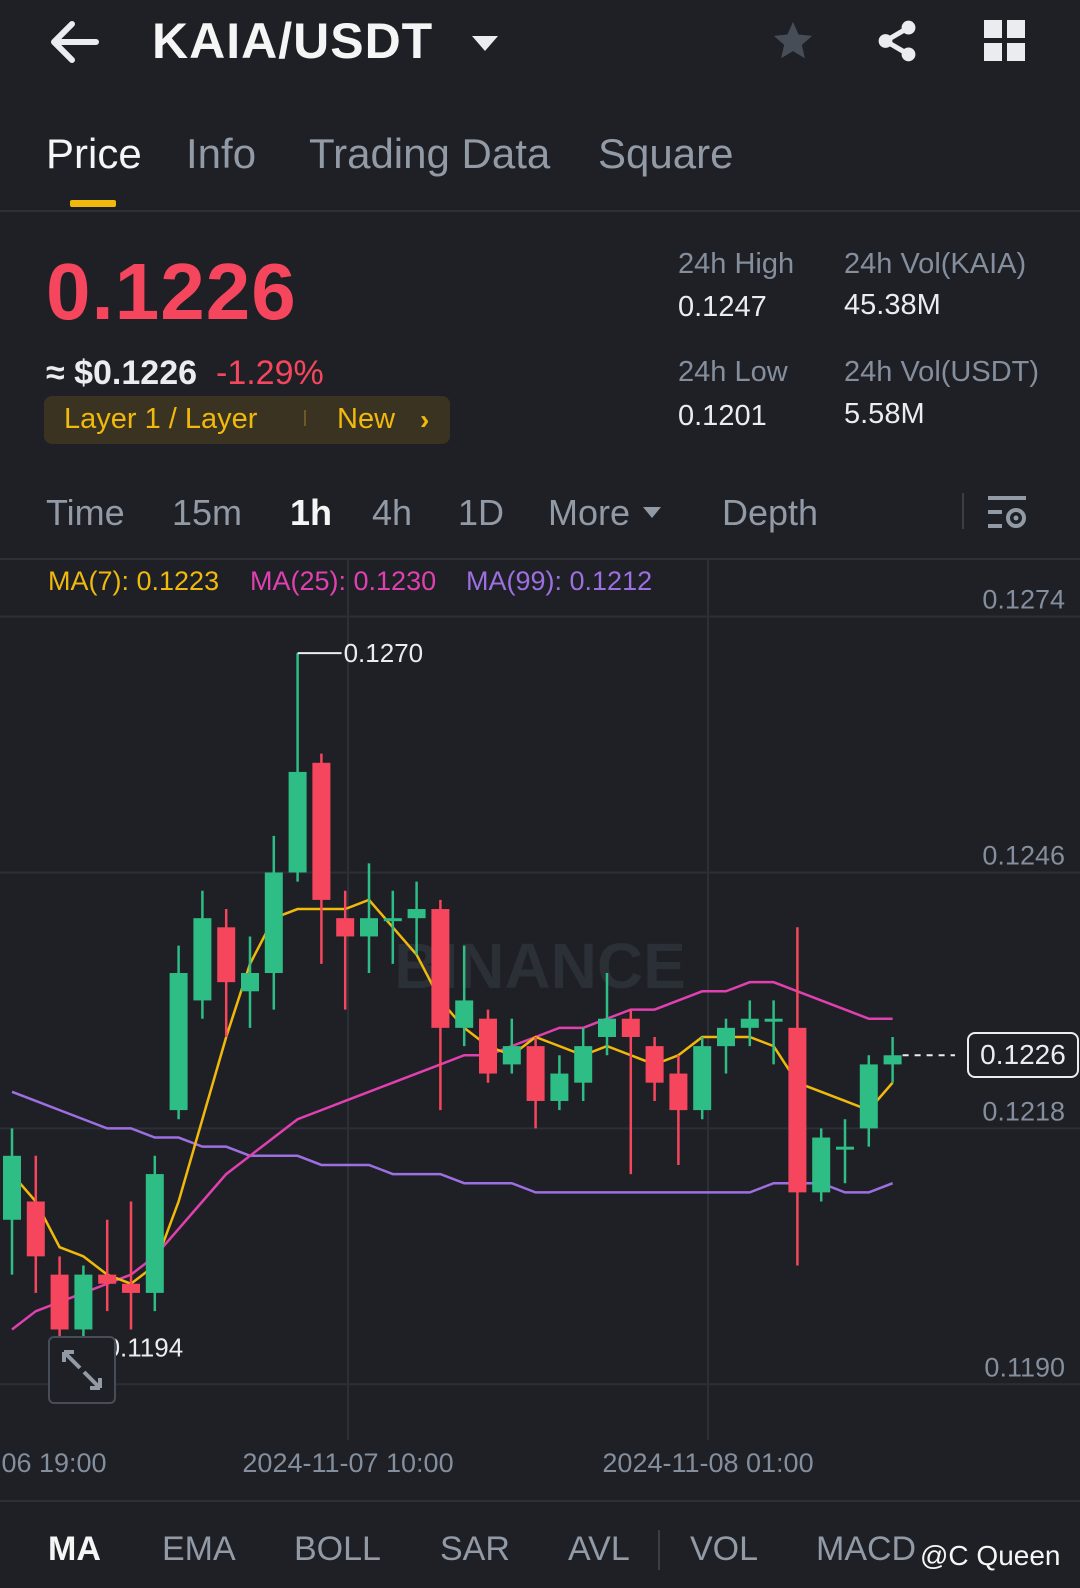 The width and height of the screenshot is (1080, 1588). What do you see at coordinates (599, 1549) in the screenshot?
I see `indicator-avl: AVL` at bounding box center [599, 1549].